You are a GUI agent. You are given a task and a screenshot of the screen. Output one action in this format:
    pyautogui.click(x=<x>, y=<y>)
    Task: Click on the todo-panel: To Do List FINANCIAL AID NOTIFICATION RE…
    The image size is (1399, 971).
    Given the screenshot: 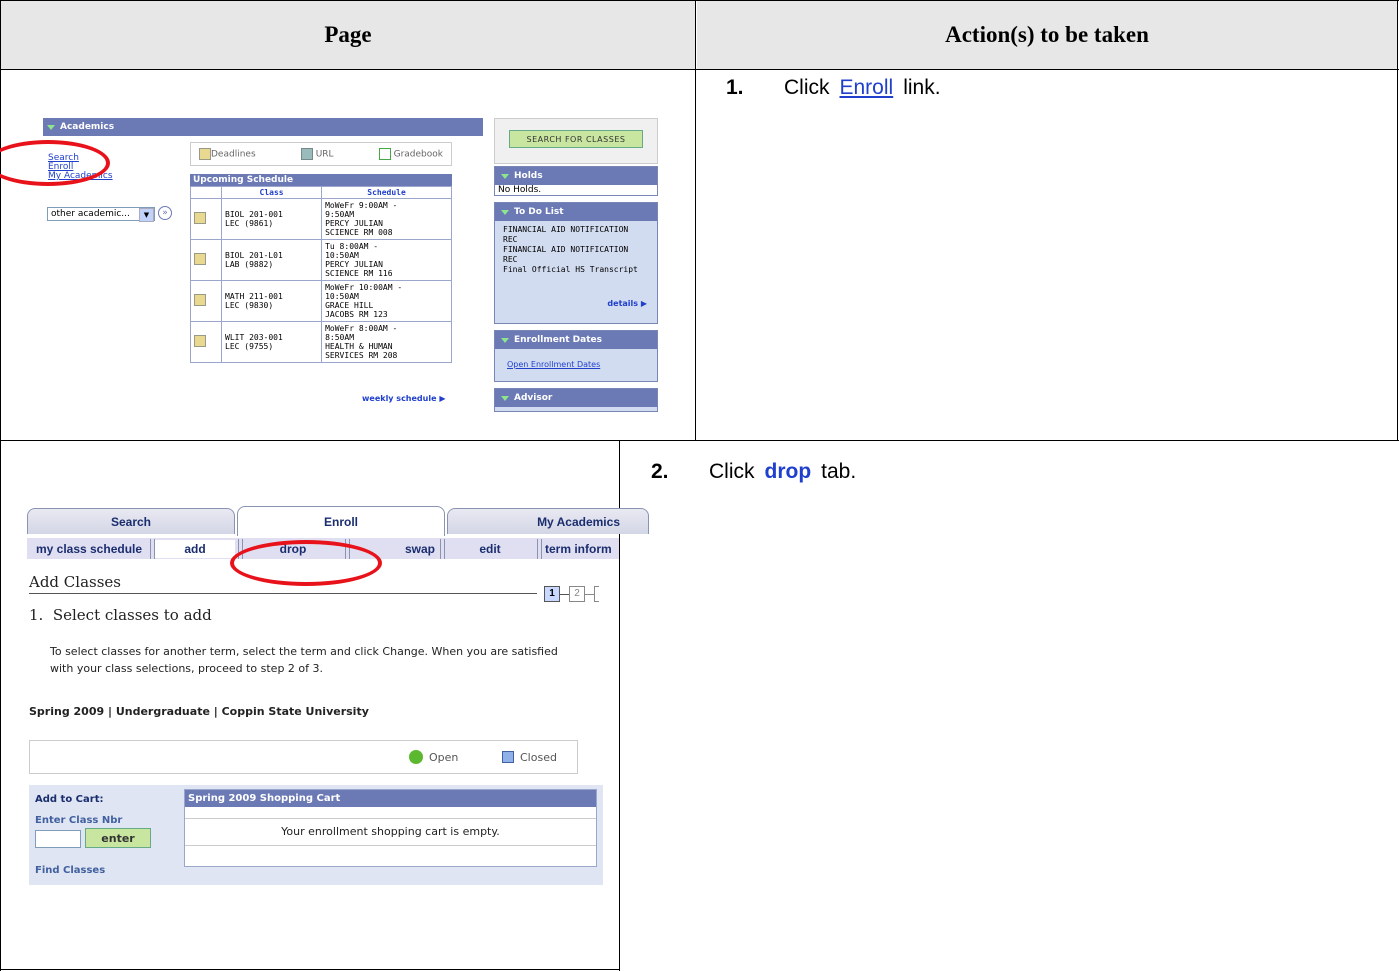 What is the action you would take?
    pyautogui.click(x=576, y=263)
    